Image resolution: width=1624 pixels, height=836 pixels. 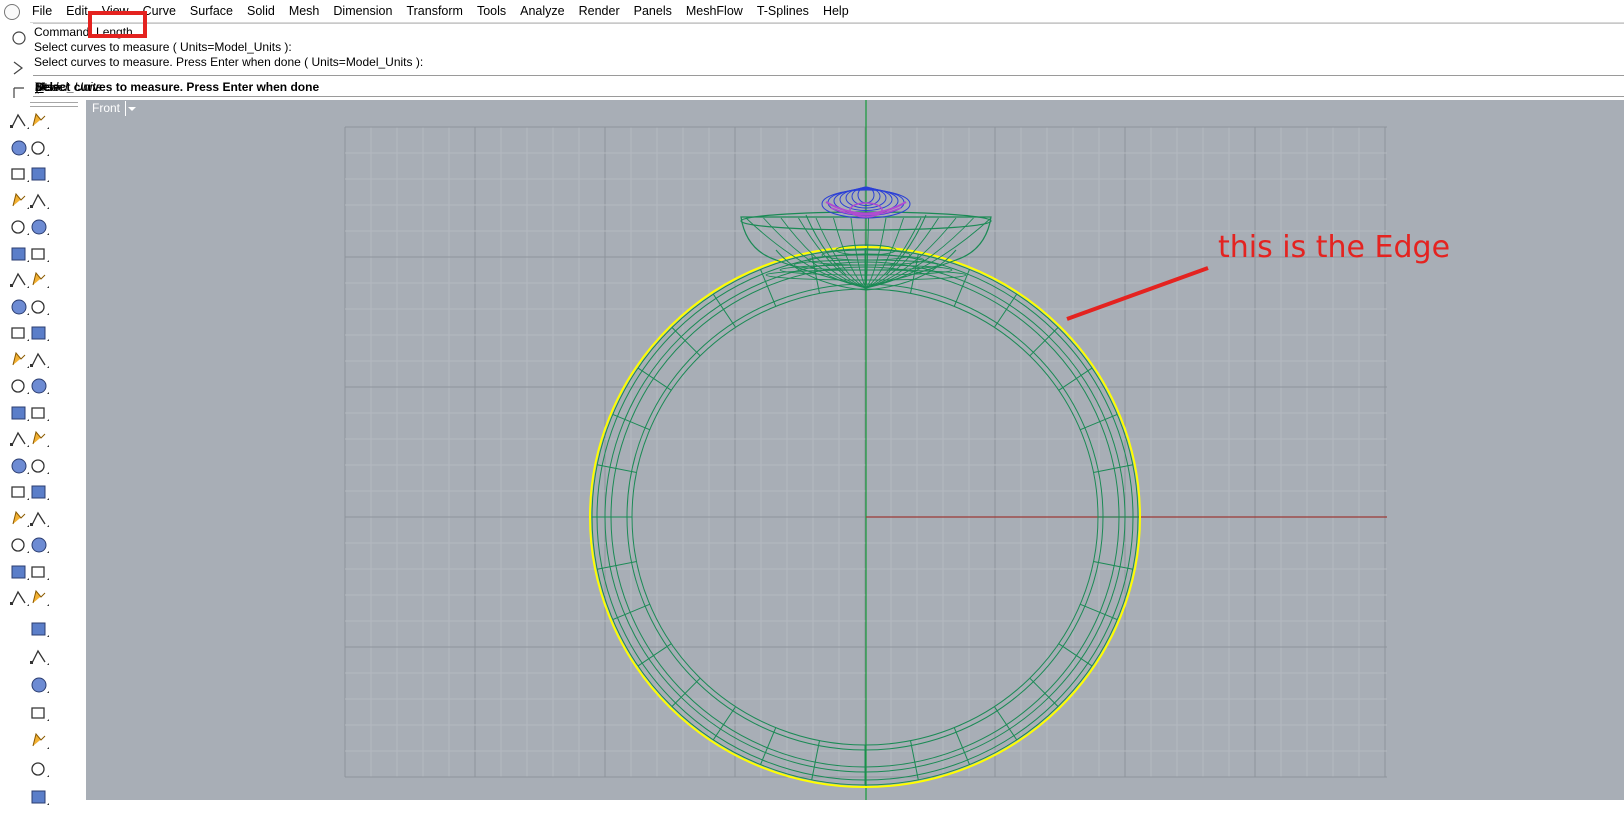 What do you see at coordinates (39, 713) in the screenshot?
I see `curve-from-surface-icon` at bounding box center [39, 713].